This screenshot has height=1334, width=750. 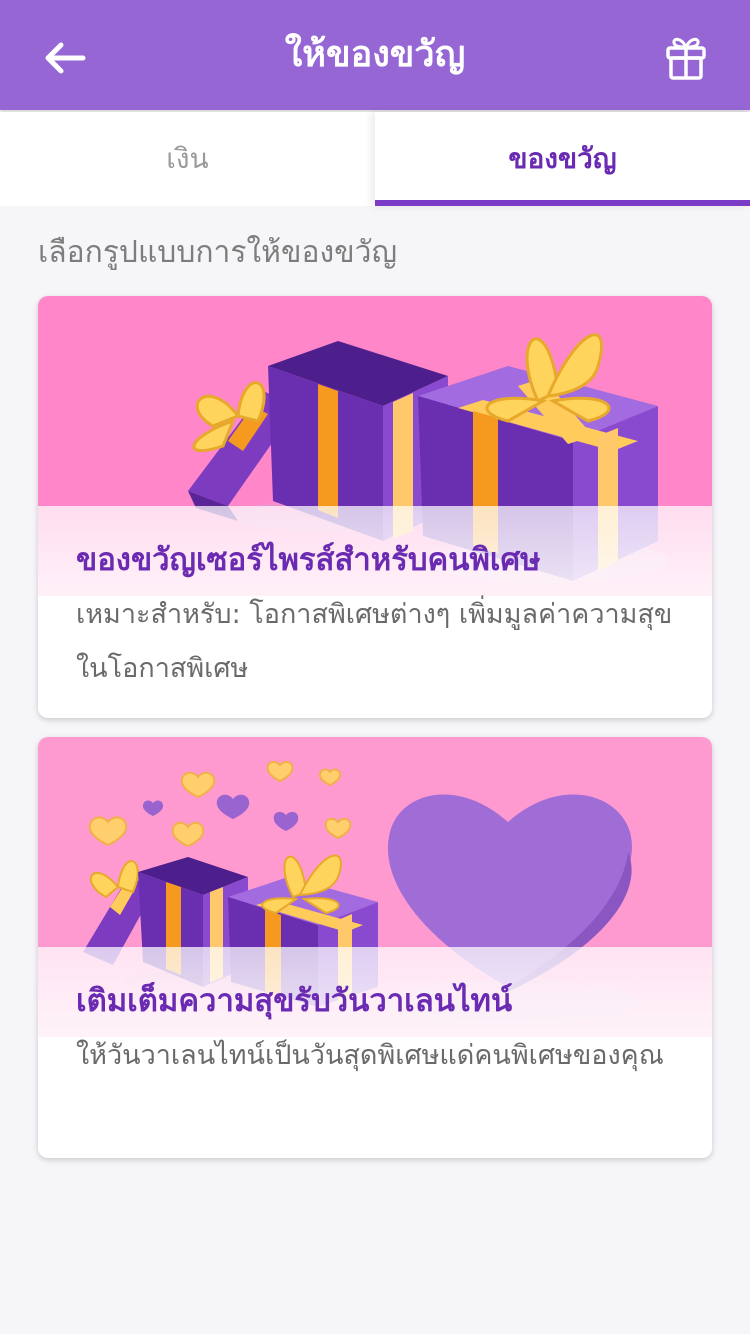 What do you see at coordinates (308, 560) in the screenshot?
I see `card-title: ของขวัญเซอร์ไพรส์สำหรับคนพิเศษ` at bounding box center [308, 560].